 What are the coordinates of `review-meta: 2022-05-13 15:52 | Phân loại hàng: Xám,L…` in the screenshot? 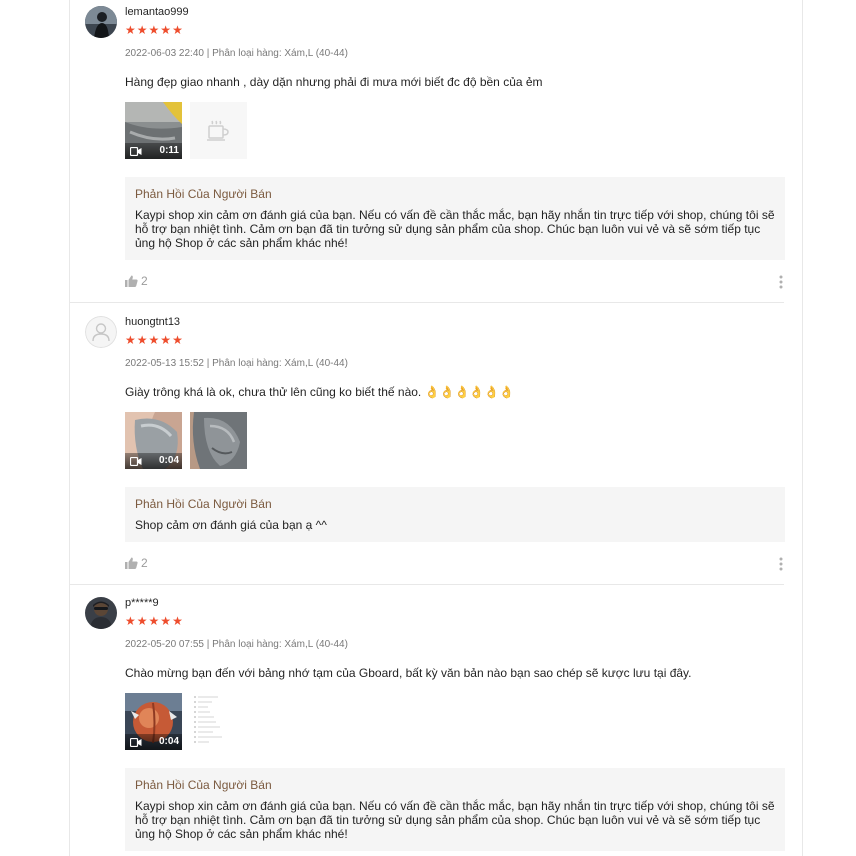 It's located at (236, 363).